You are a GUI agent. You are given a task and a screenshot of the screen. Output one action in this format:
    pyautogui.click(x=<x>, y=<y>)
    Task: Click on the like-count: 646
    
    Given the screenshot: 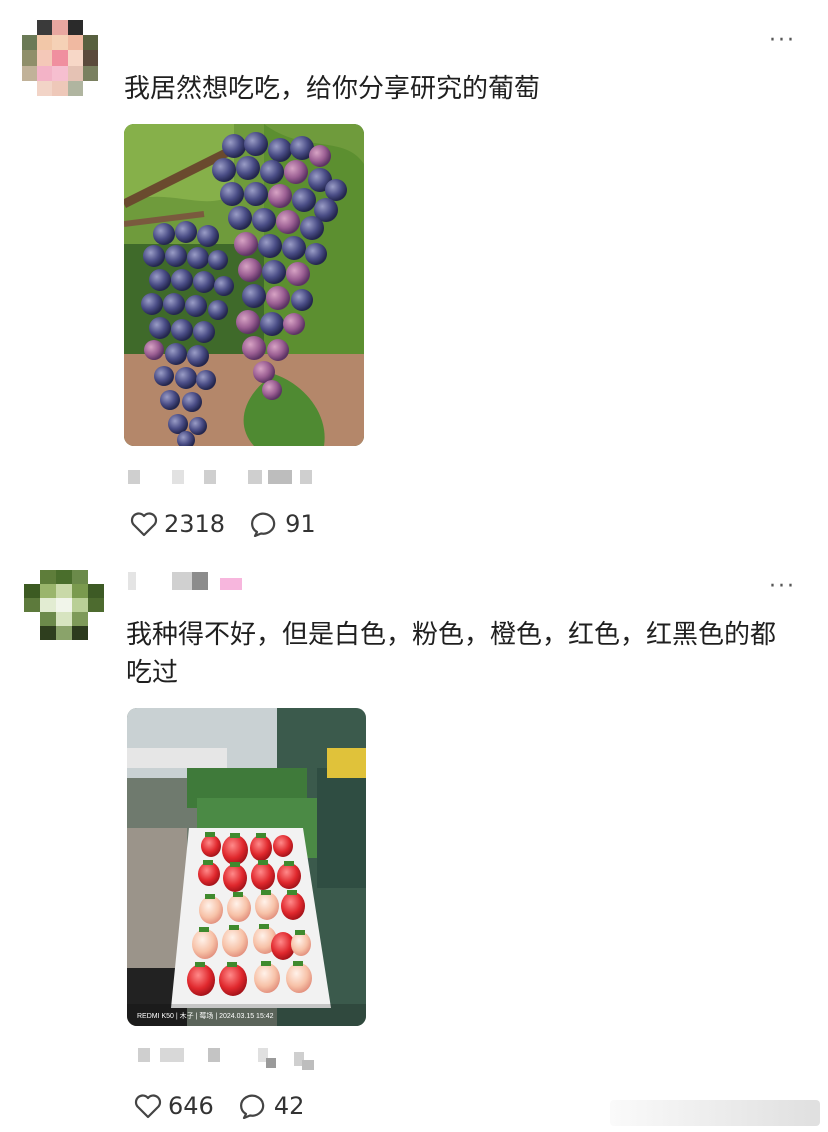 What is the action you would take?
    pyautogui.click(x=191, y=1106)
    